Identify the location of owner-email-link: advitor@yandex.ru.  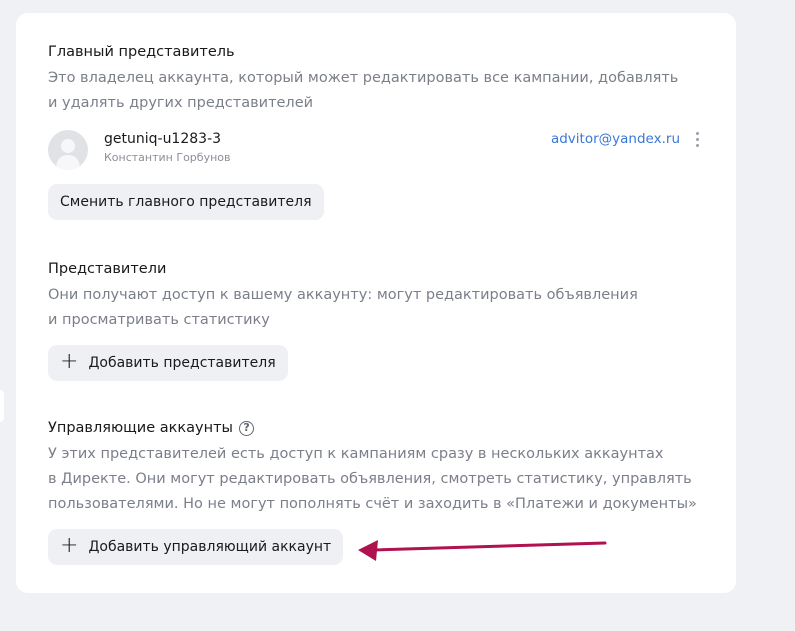
(615, 139).